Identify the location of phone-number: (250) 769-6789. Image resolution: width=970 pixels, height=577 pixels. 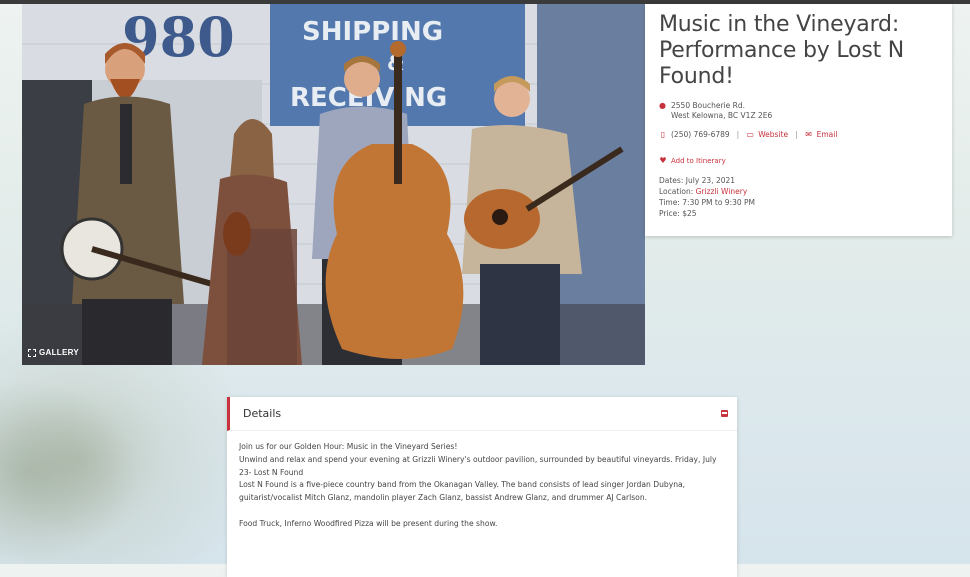
(700, 134).